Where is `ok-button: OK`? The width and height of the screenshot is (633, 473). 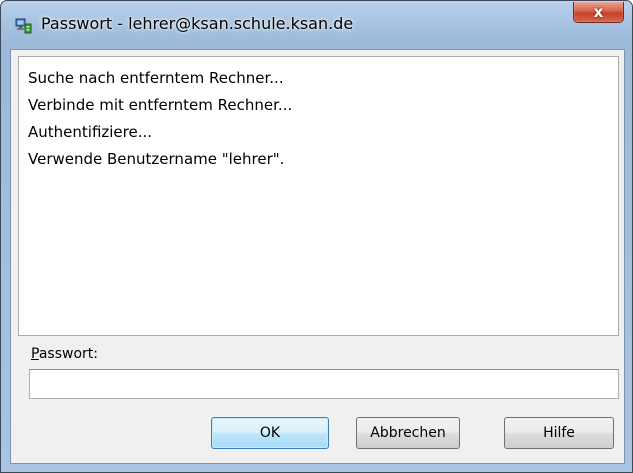
ok-button: OK is located at coordinates (270, 433).